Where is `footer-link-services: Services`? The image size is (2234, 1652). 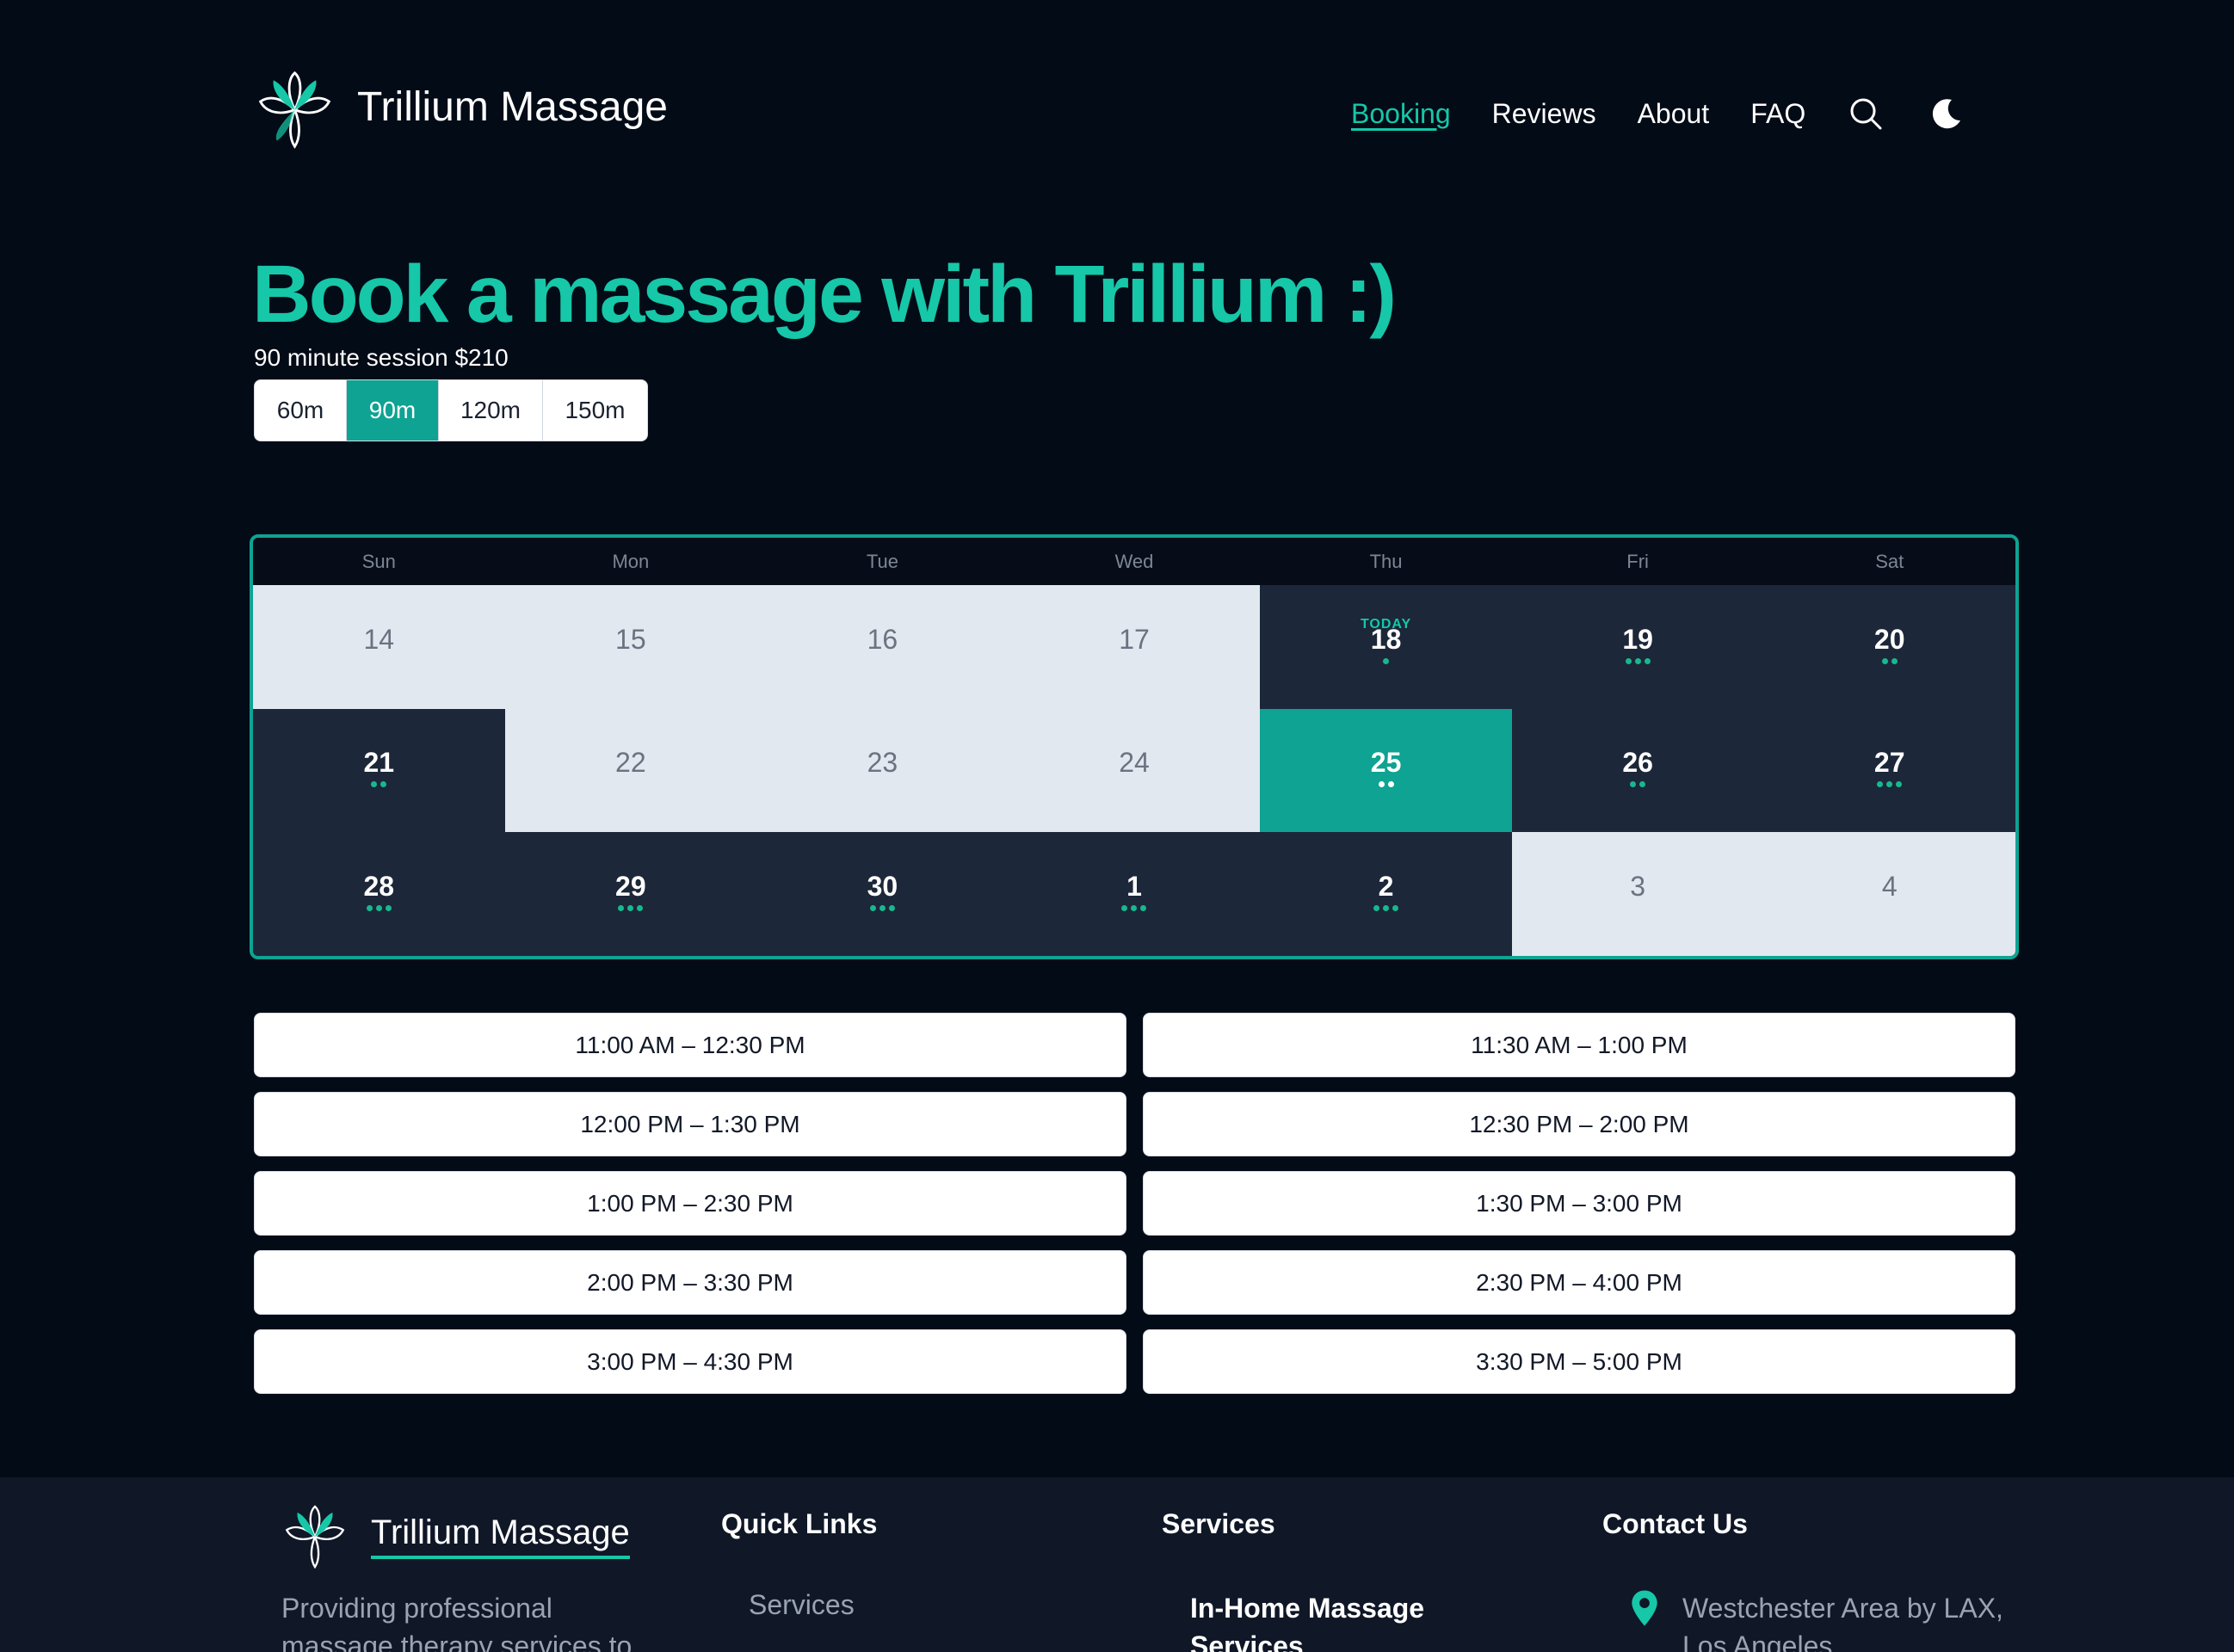 footer-link-services: Services is located at coordinates (802, 1605).